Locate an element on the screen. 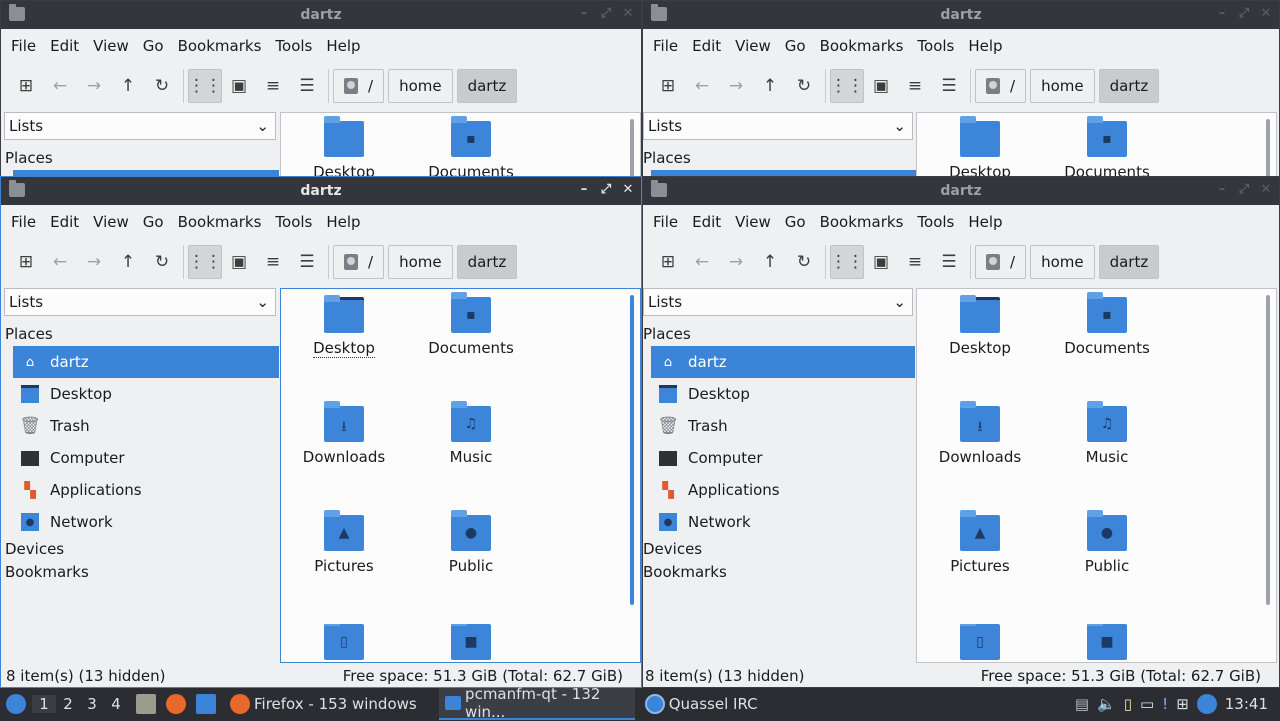  file-item-downloads: ⭳ Downloads is located at coordinates (980, 433).